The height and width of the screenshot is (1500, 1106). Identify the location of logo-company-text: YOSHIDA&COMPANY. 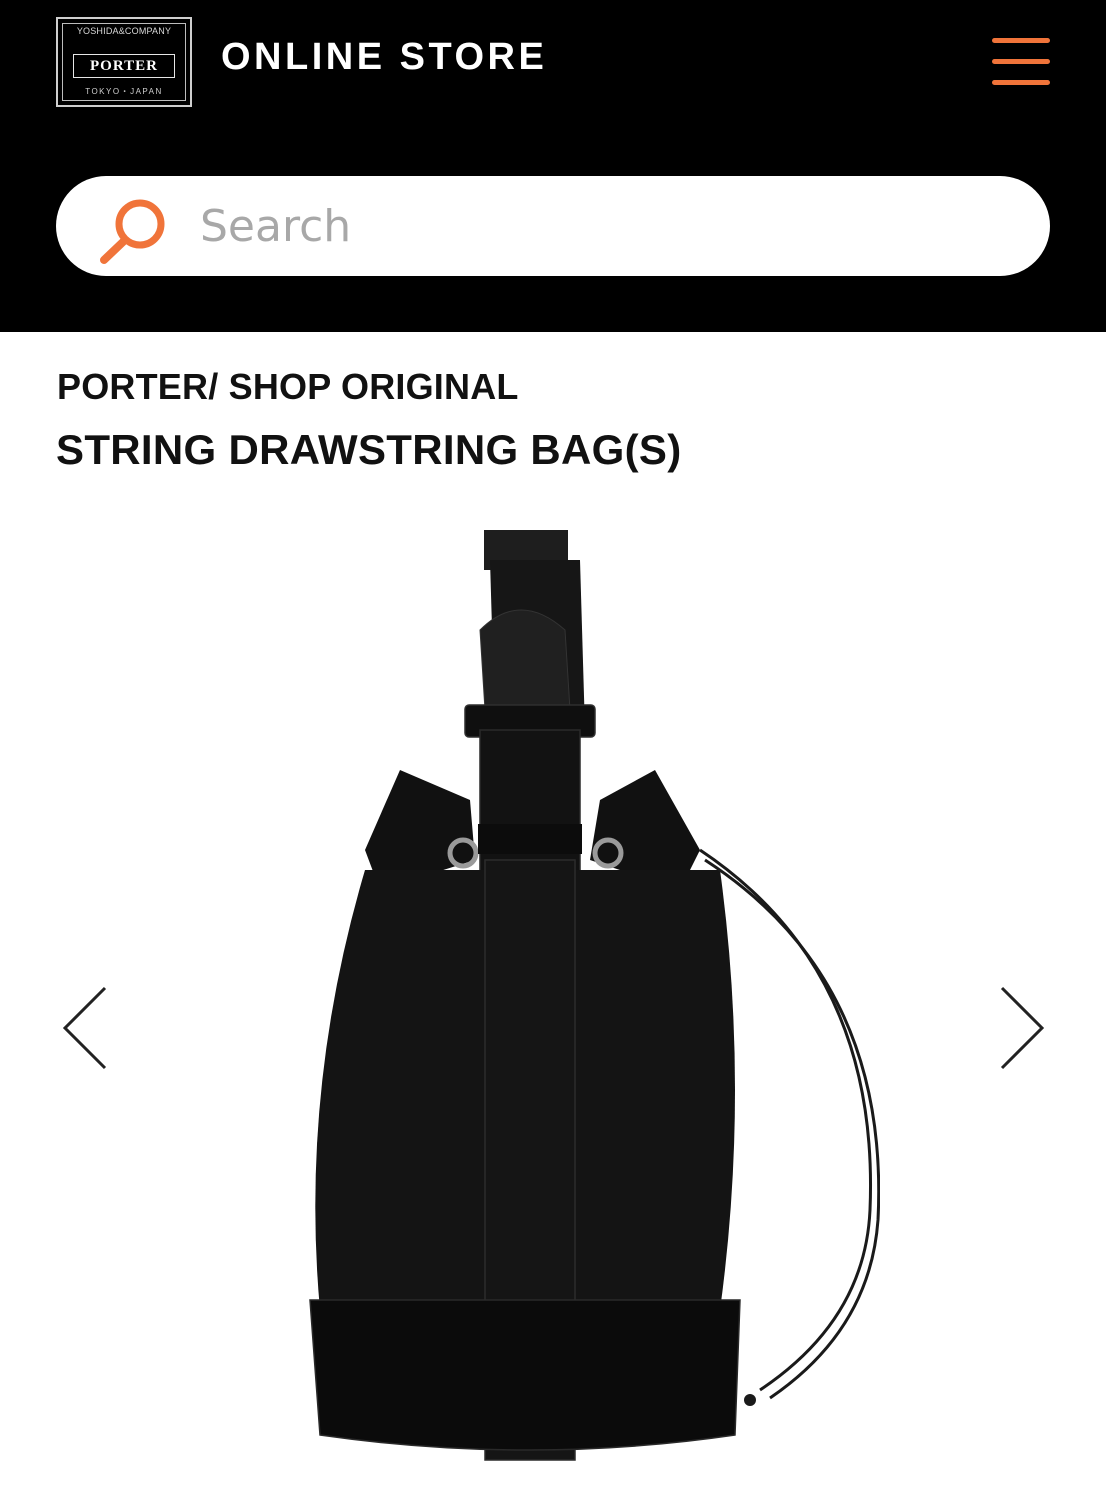
(124, 31).